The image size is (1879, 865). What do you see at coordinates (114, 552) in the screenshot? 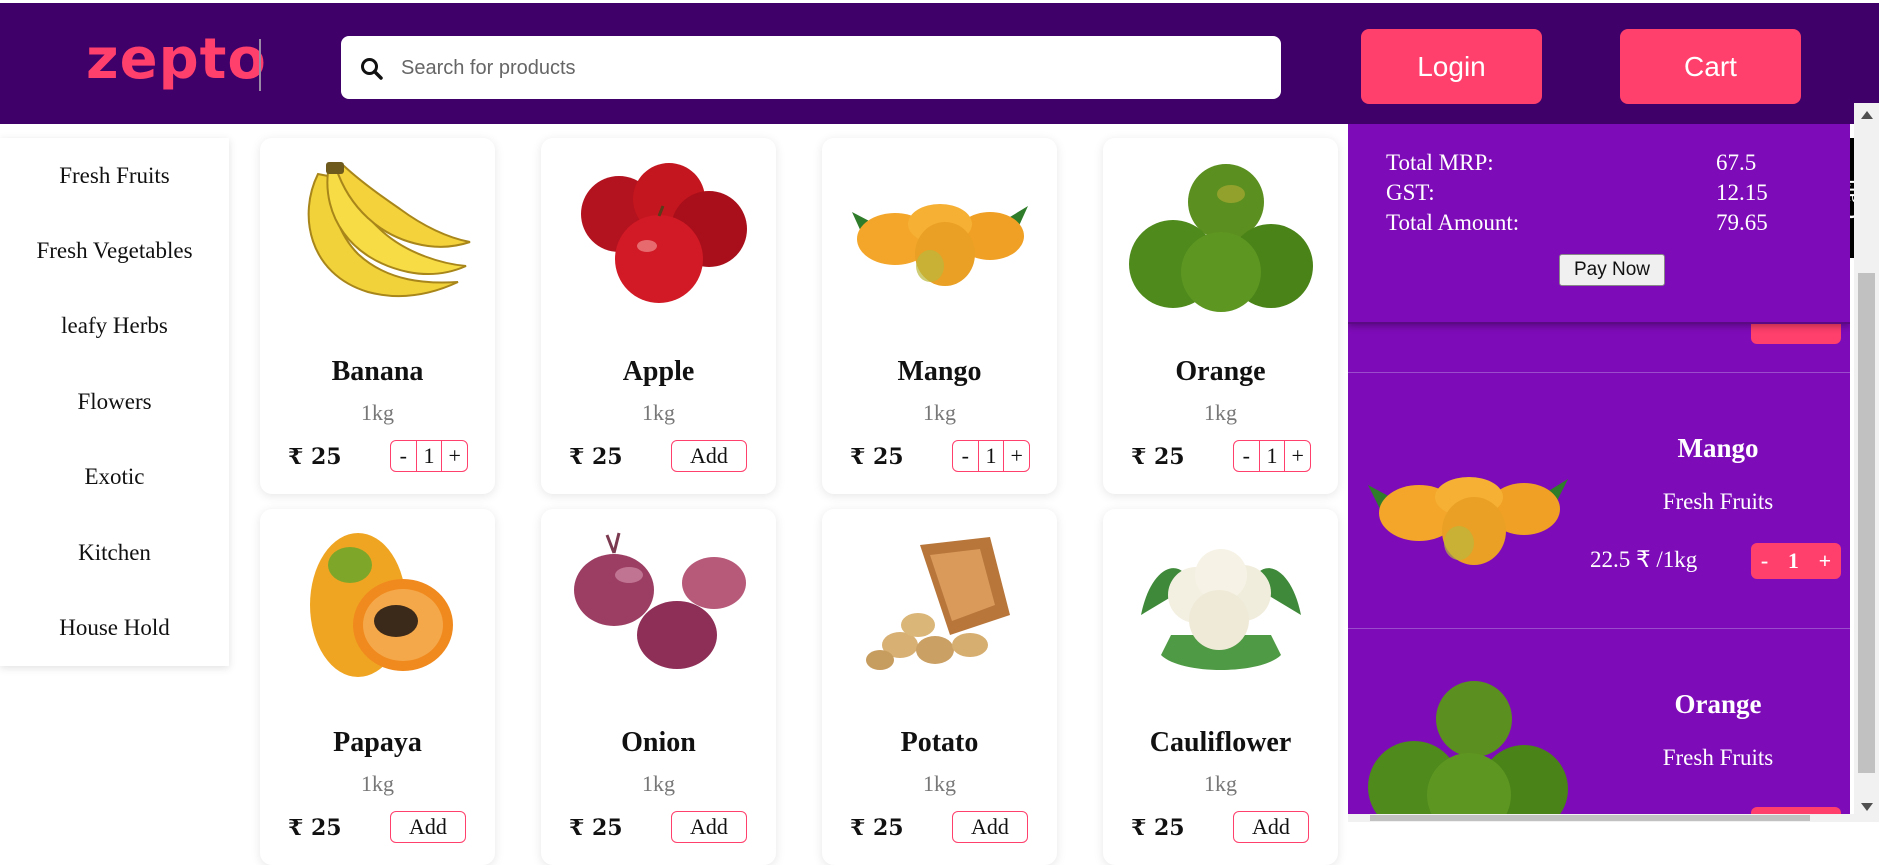
I see `sidebar-item-kitchen: Kitchen` at bounding box center [114, 552].